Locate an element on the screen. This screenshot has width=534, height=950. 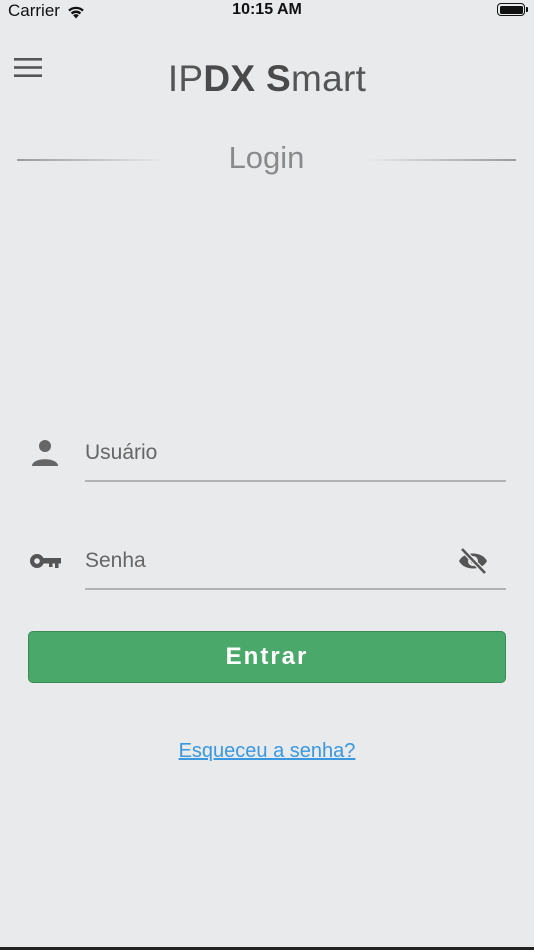
status-bar: Carrier 10:15 AM is located at coordinates (267, 11).